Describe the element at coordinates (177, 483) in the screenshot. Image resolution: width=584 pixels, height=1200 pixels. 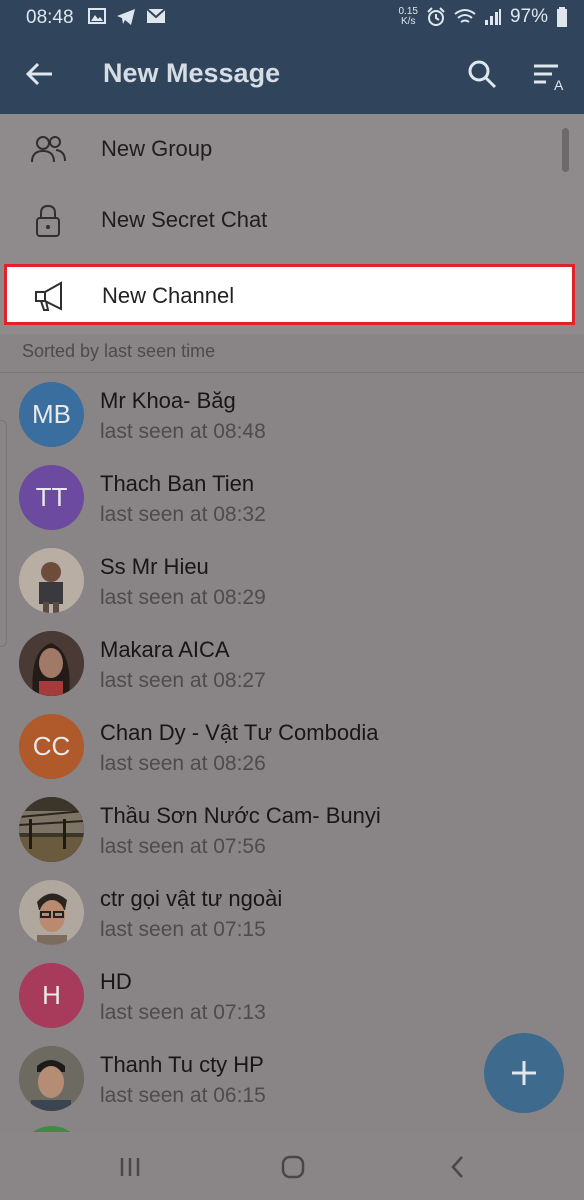
I see `contact-name: Thach Ban Tien` at that location.